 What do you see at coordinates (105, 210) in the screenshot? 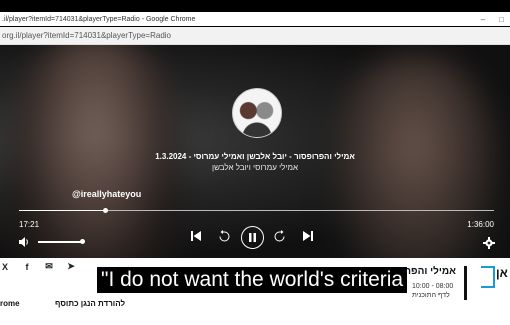
I see `progress-thumb` at bounding box center [105, 210].